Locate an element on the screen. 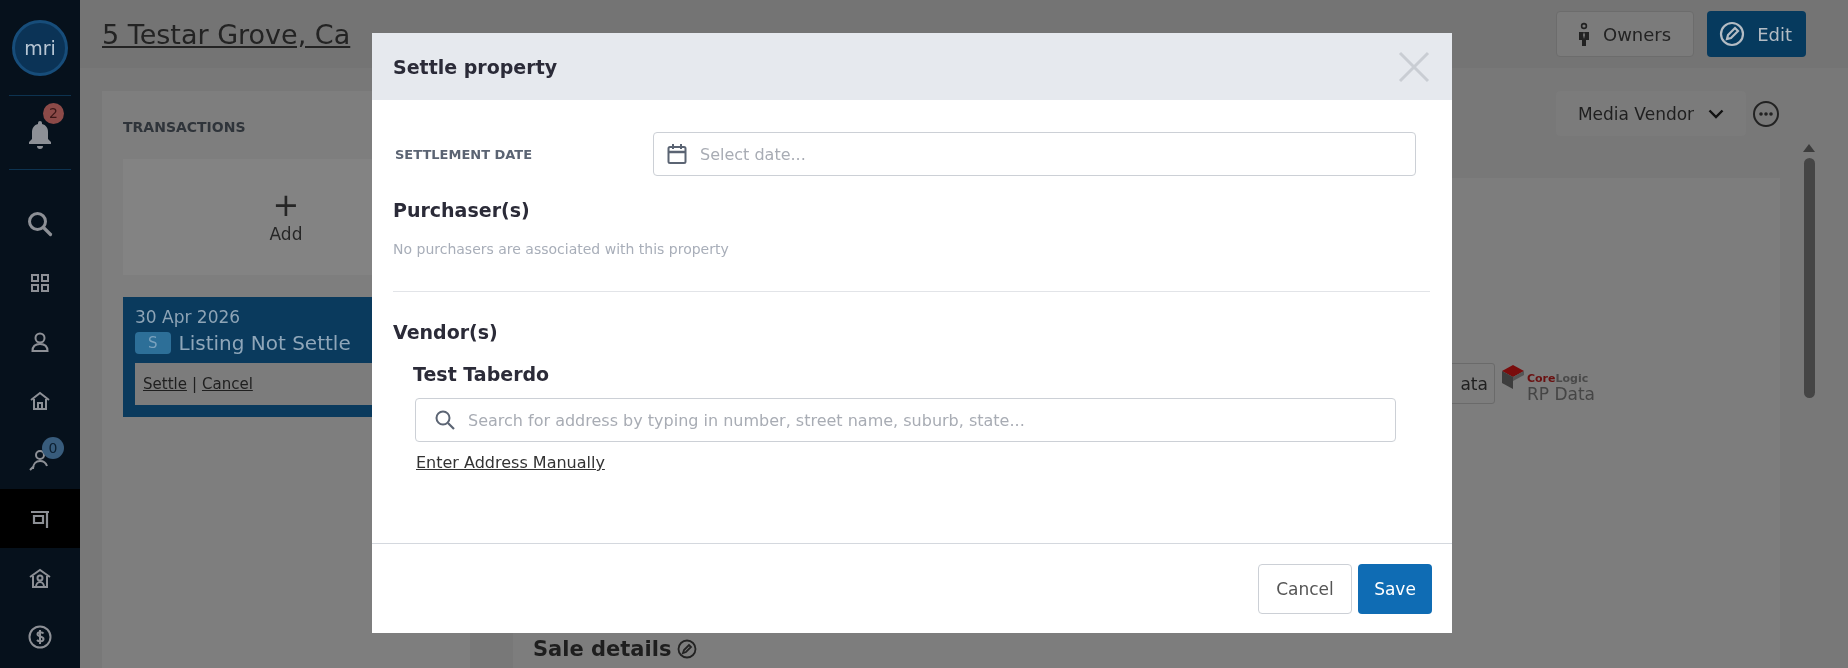  cube-icon is located at coordinates (1512, 377).